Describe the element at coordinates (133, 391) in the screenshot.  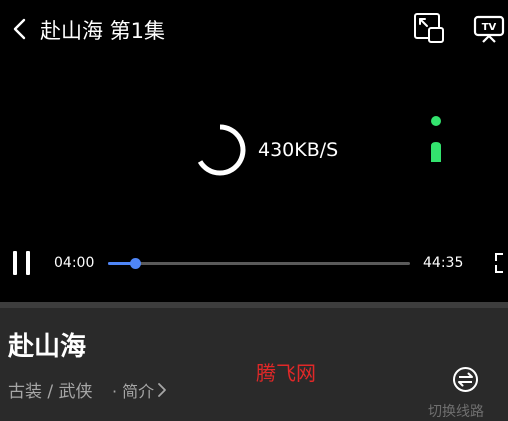
I see `intro-label: · 简介` at that location.